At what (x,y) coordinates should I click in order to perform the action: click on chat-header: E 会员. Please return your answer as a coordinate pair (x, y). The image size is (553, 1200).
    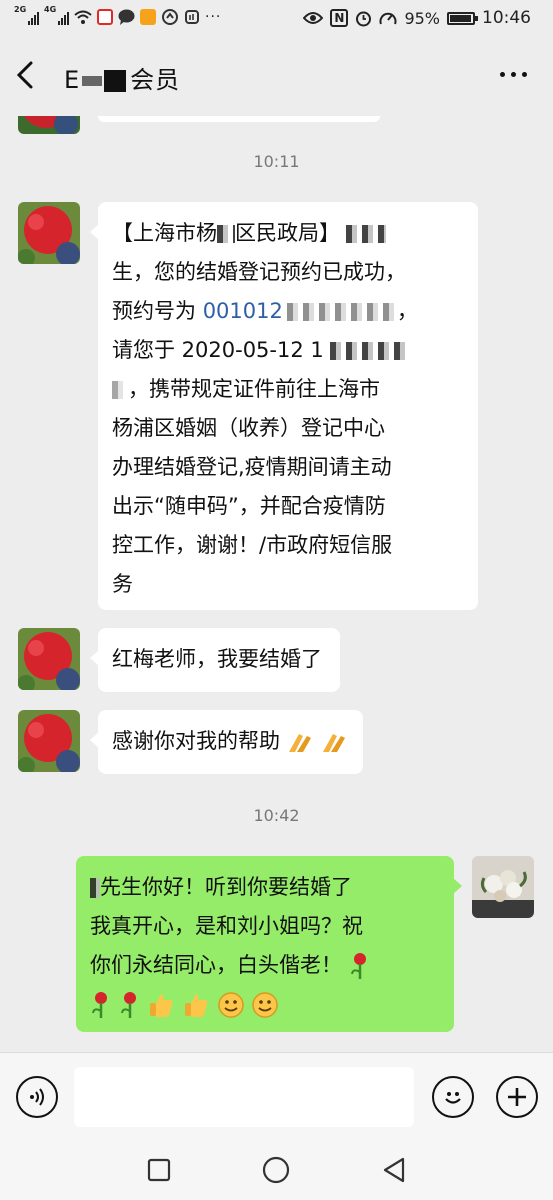
    Looking at the image, I should click on (276, 77).